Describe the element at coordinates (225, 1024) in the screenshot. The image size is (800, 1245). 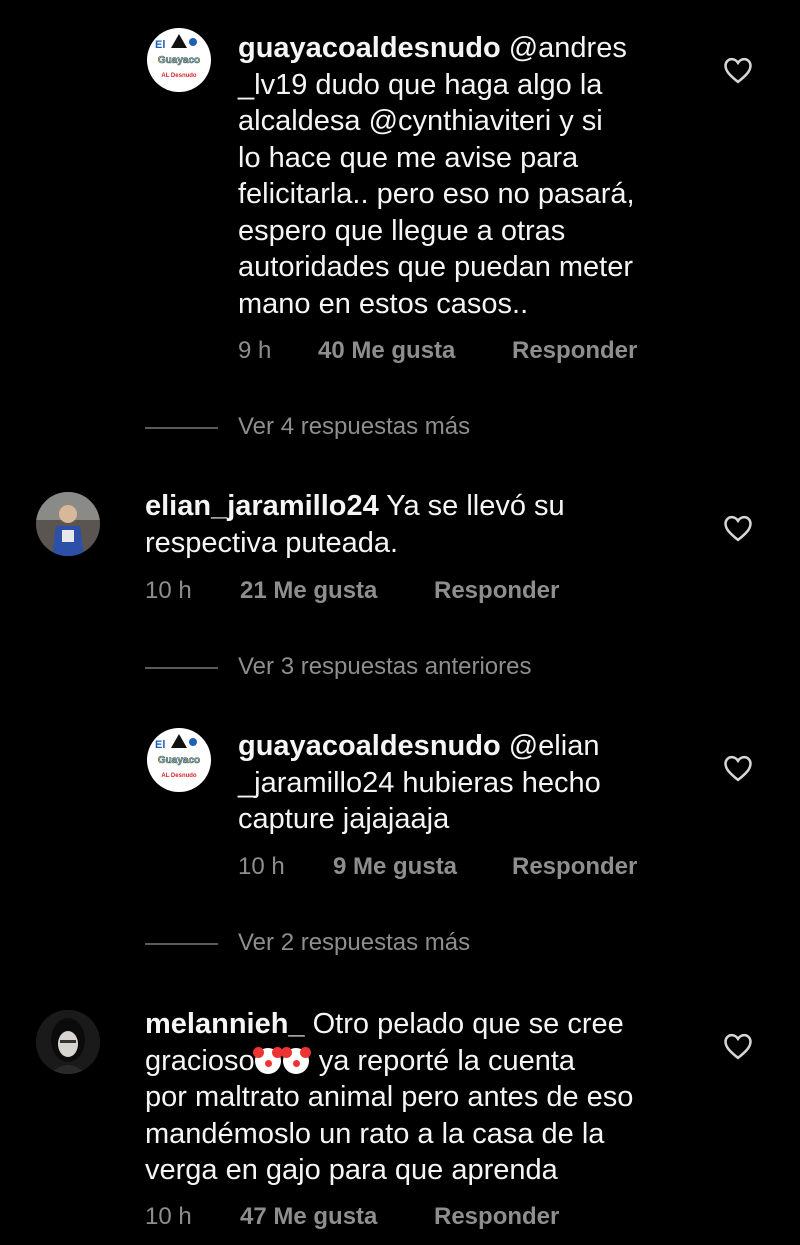
I see `comment-username: melannieh_` at that location.